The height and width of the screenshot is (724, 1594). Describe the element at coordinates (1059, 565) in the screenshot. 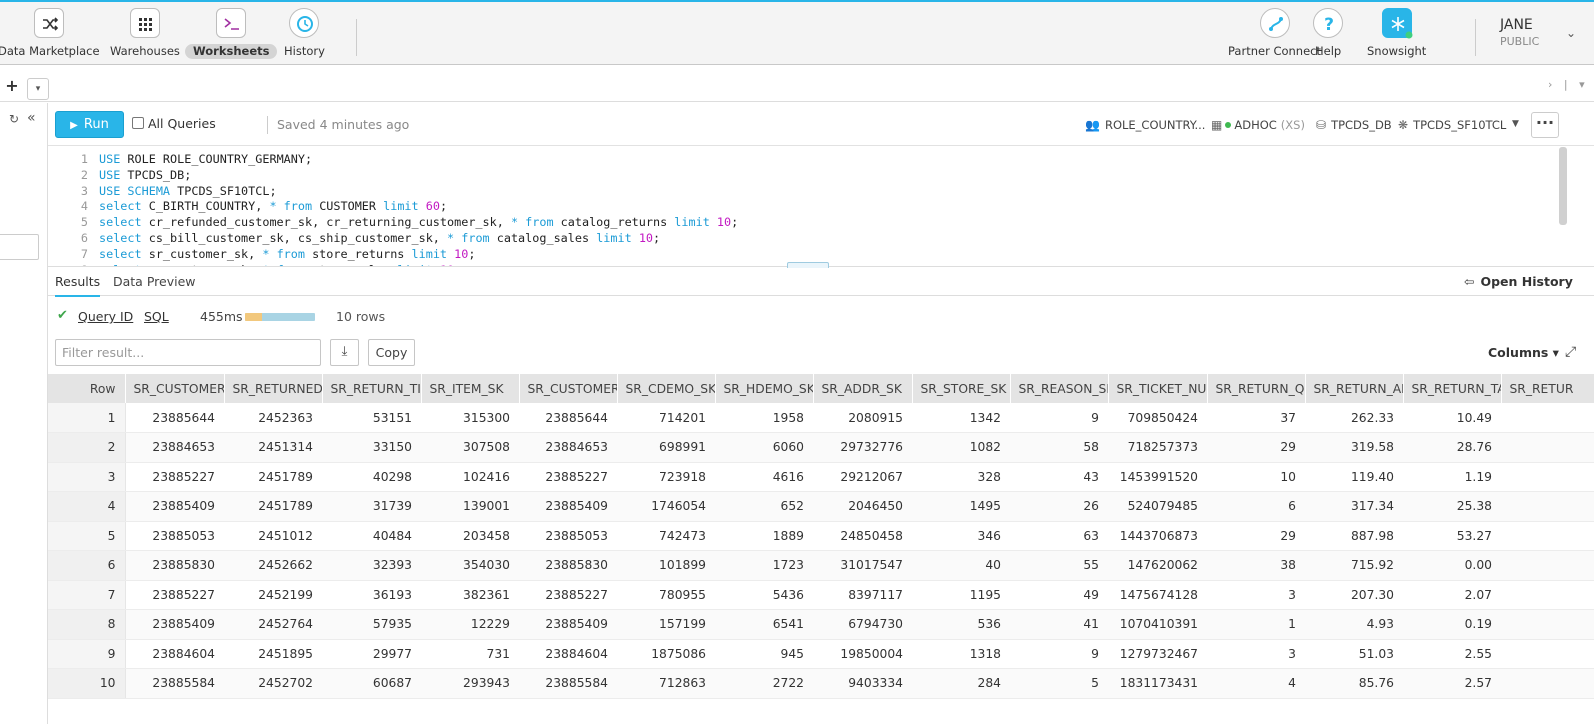

I see `table-cell: 55` at that location.